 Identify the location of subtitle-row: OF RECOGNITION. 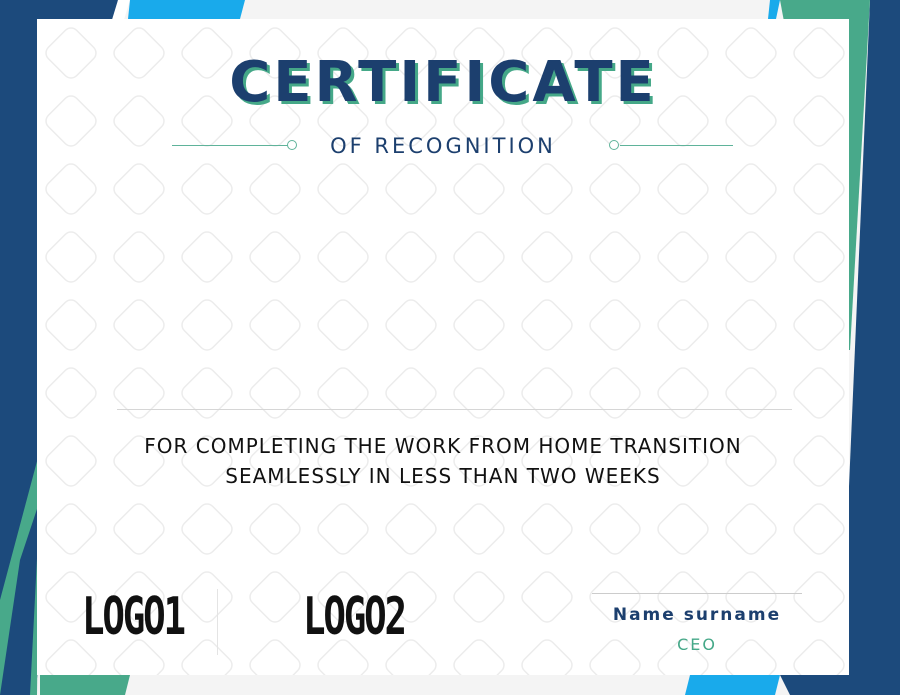
(443, 146).